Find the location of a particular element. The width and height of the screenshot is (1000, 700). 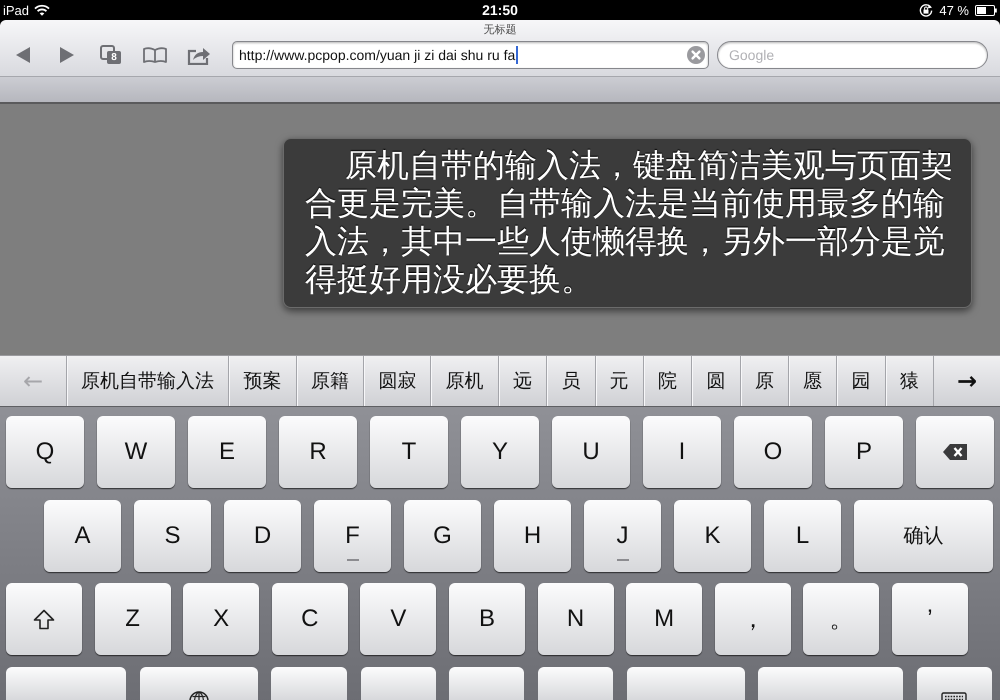

character-key: T is located at coordinates (409, 452).